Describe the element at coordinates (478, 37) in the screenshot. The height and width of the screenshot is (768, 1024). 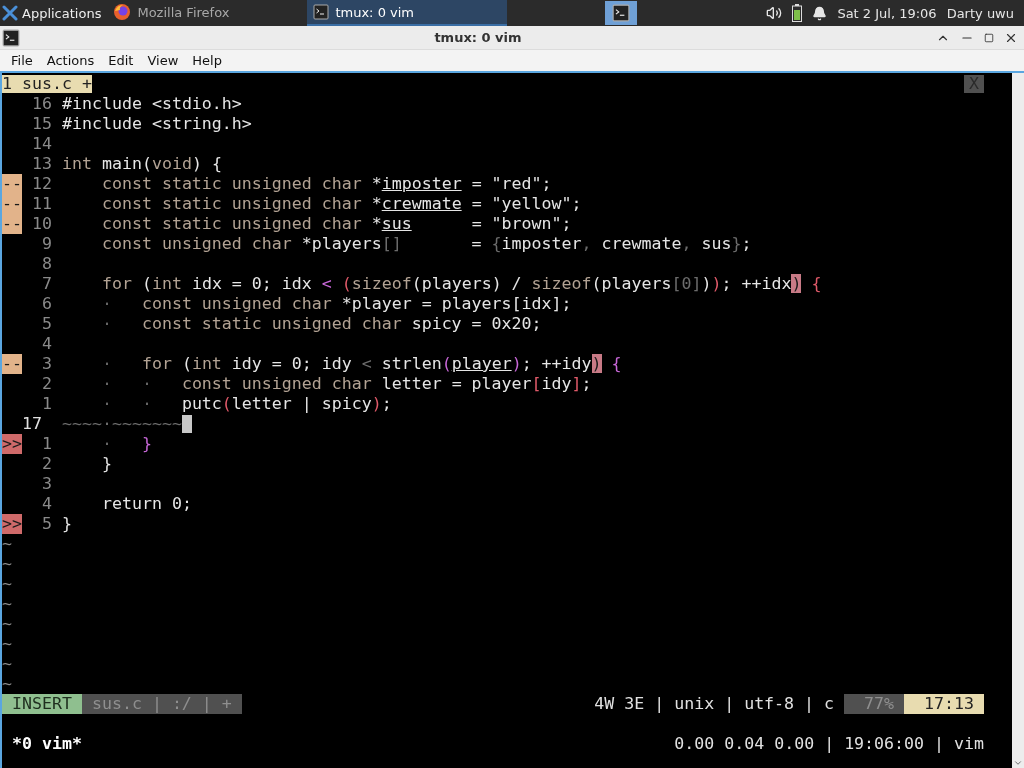
I see `window-title: tmux: 0 vim` at that location.